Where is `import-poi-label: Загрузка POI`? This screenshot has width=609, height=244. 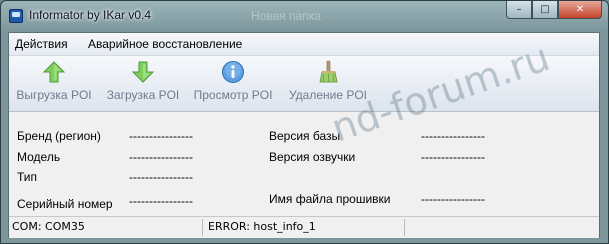 import-poi-label: Загрузка POI is located at coordinates (143, 95).